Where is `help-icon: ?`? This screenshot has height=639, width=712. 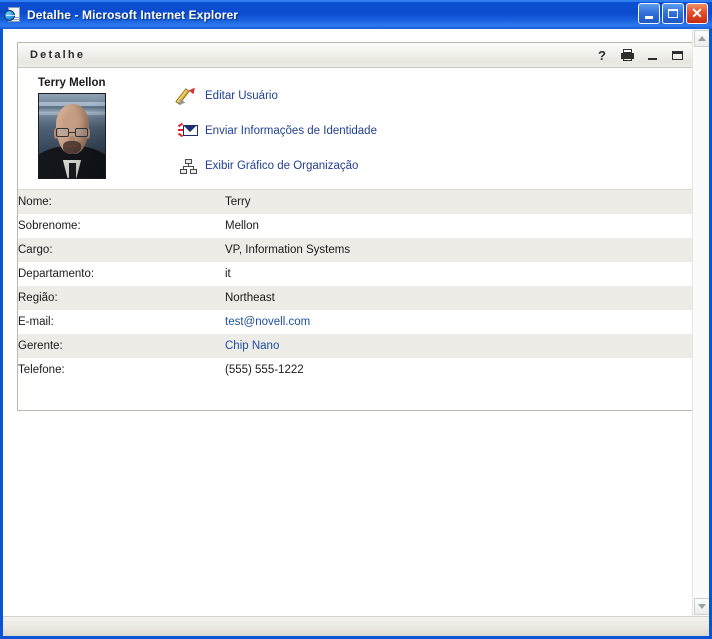 help-icon: ? is located at coordinates (602, 55).